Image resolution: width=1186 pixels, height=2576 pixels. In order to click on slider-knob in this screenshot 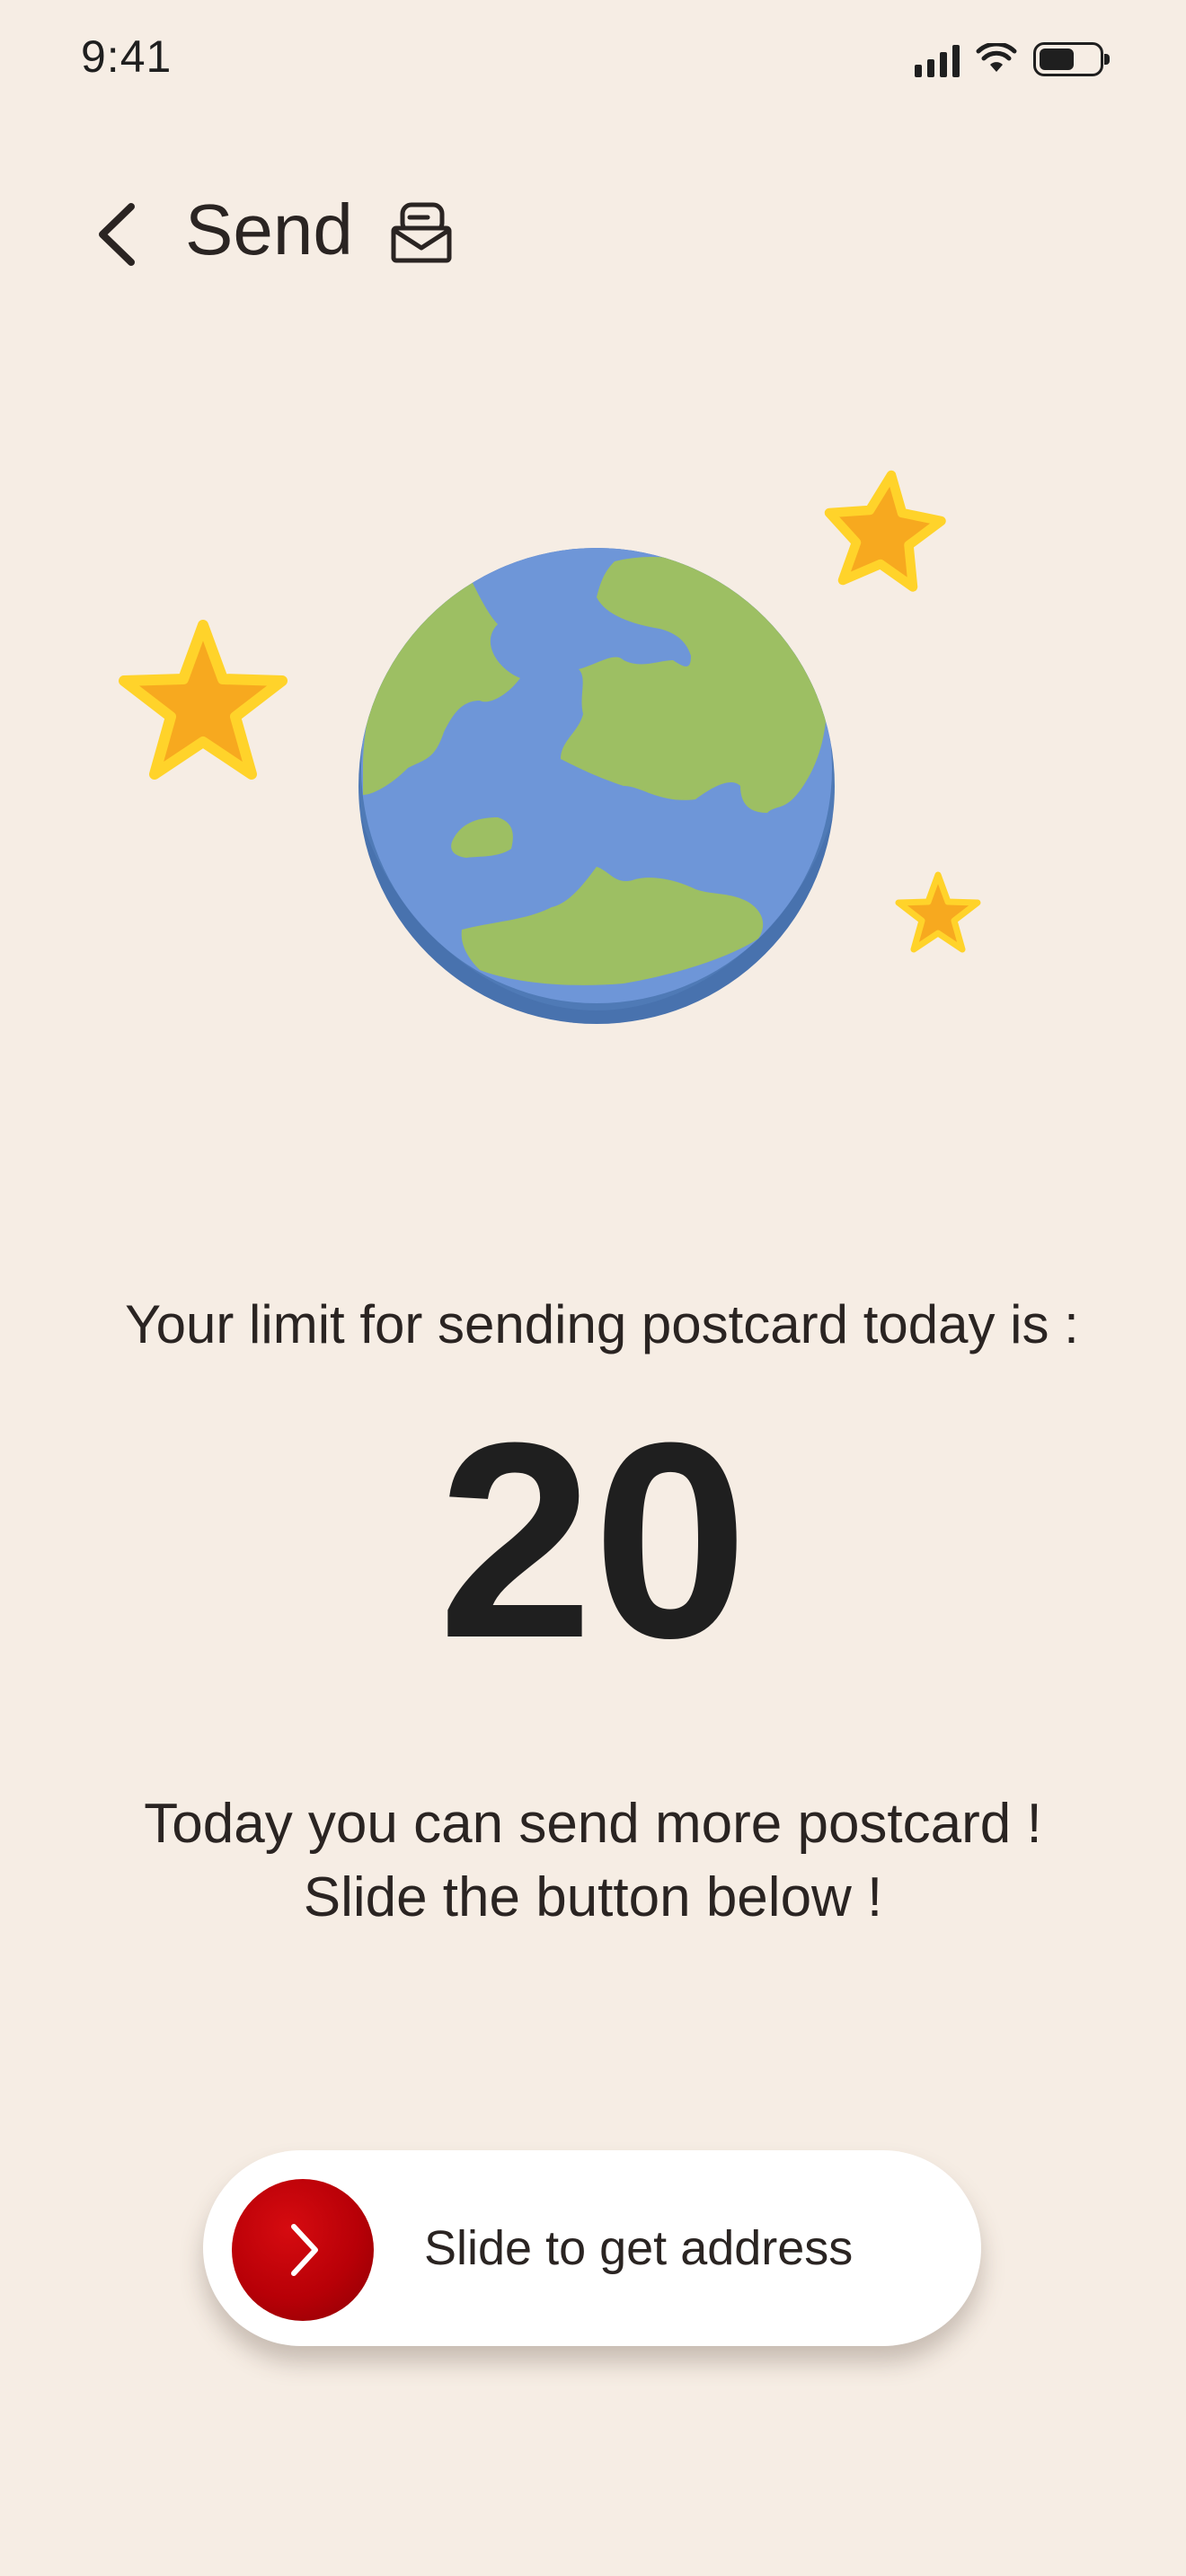, I will do `click(303, 2250)`.